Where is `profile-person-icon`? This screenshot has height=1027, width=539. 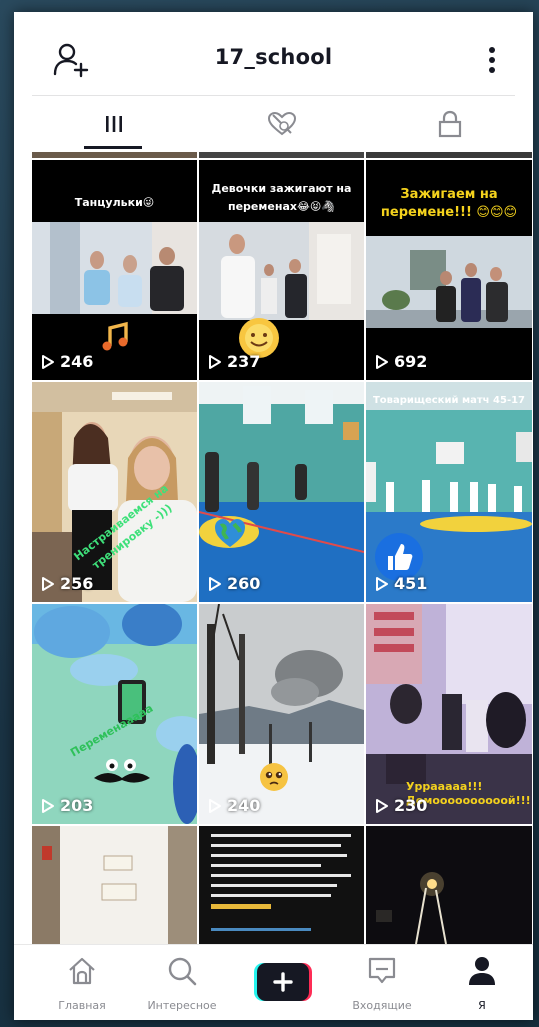 profile-person-icon is located at coordinates (482, 971).